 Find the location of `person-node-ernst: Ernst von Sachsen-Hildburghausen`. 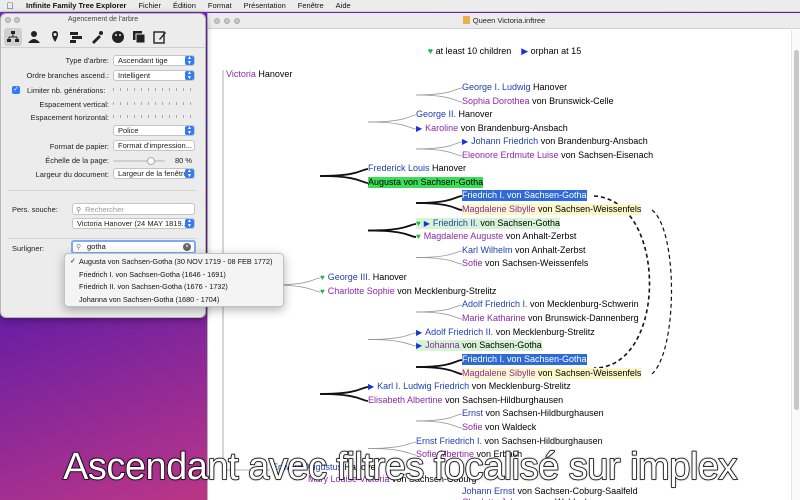

person-node-ernst: Ernst von Sachsen-Hildburghausen is located at coordinates (533, 413).